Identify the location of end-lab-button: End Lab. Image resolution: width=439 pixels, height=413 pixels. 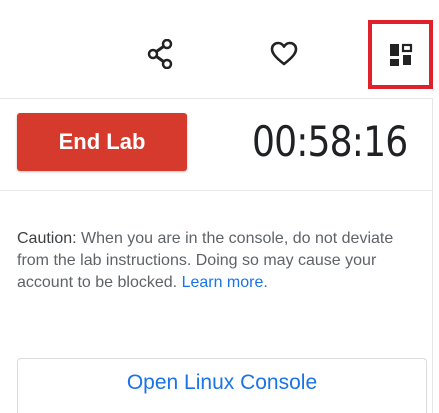
(102, 142).